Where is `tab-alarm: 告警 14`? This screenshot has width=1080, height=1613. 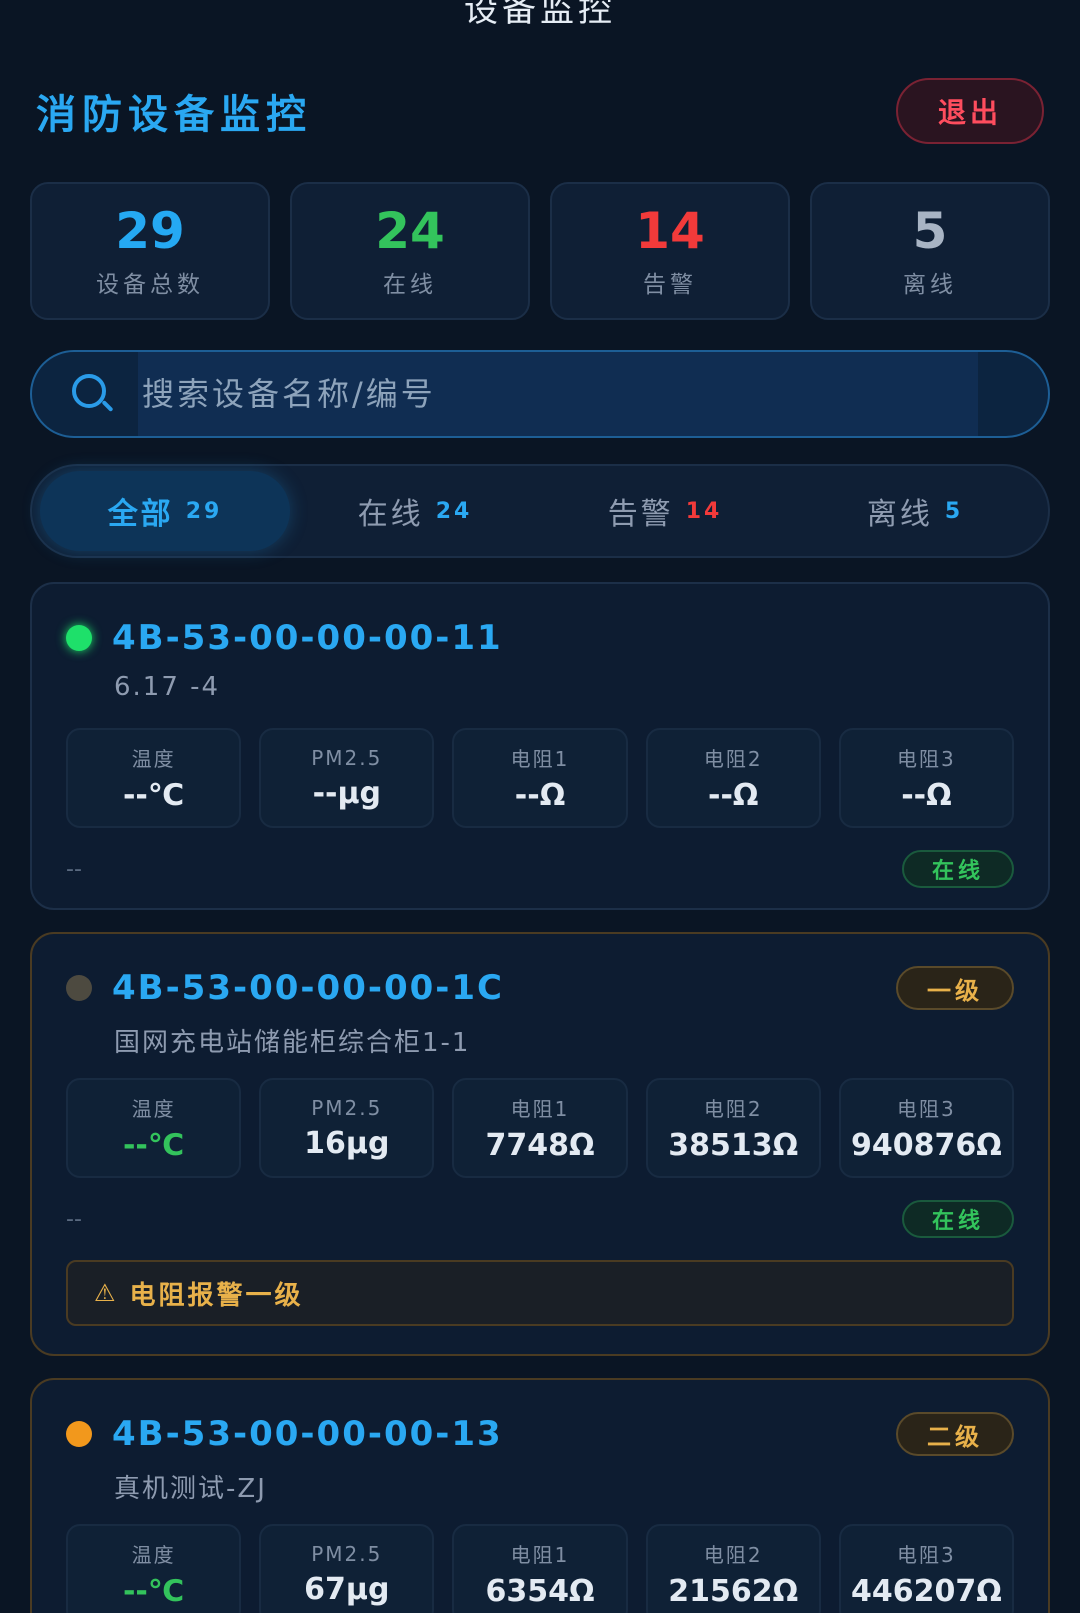
tab-alarm: 告警 14 is located at coordinates (665, 511).